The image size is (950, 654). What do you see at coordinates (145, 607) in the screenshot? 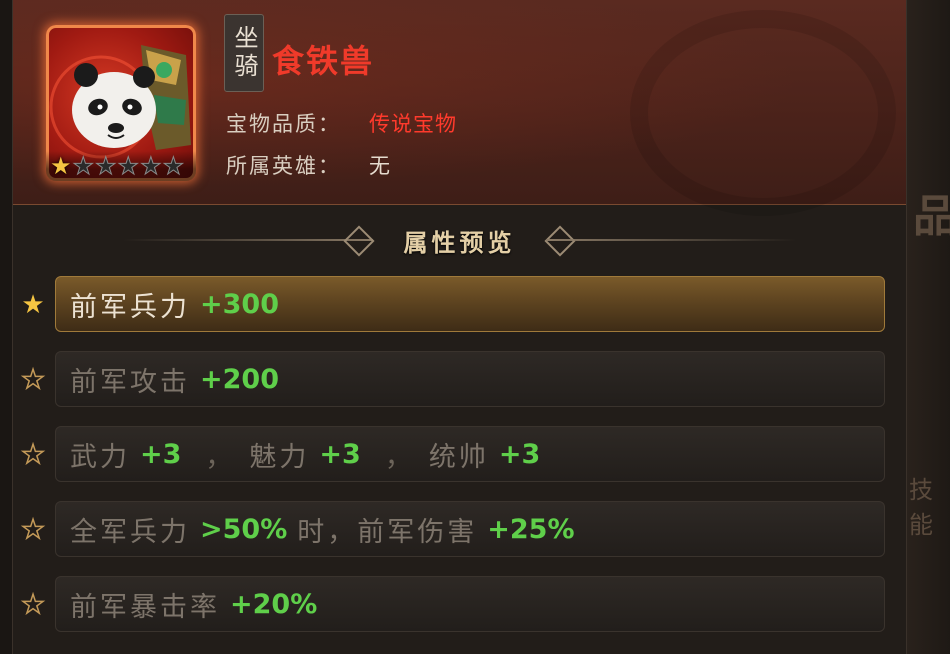
I see `attribute-text: 前军暴击率` at bounding box center [145, 607].